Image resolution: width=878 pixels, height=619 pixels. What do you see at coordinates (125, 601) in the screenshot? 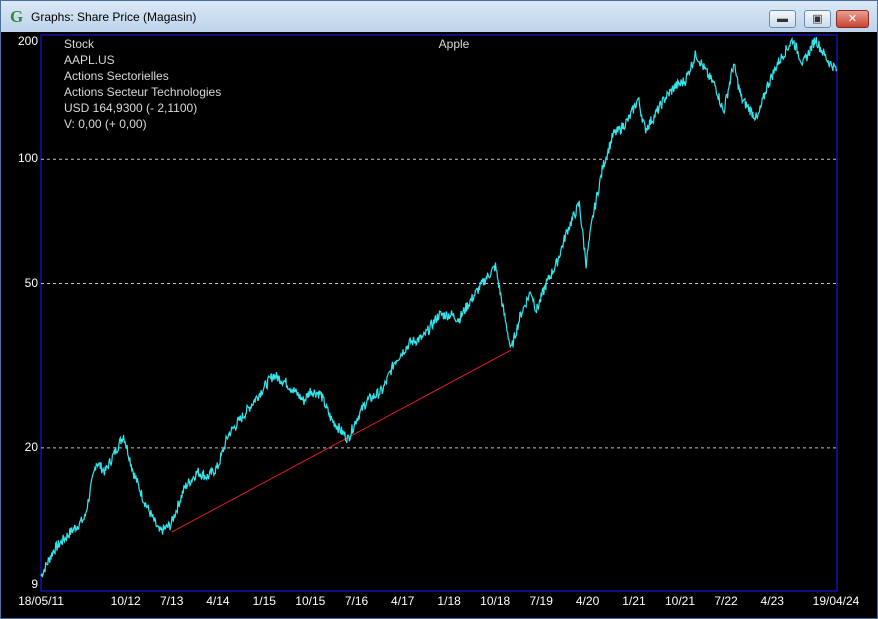
I see `x-tick-label: 10/12` at bounding box center [125, 601].